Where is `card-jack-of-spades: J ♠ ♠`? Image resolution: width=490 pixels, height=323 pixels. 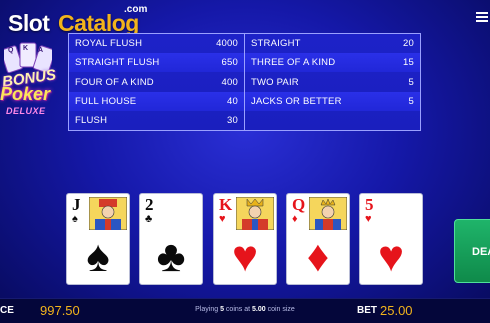 card-jack-of-spades: J ♠ ♠ is located at coordinates (98, 239).